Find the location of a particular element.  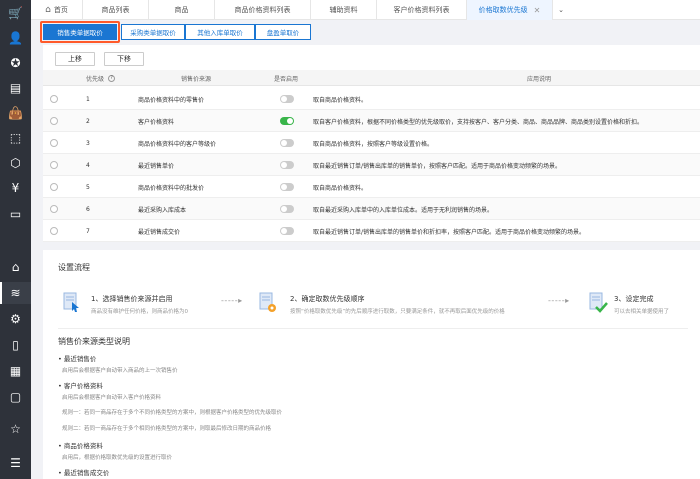

layers-icon: ≋ is located at coordinates (15, 293).